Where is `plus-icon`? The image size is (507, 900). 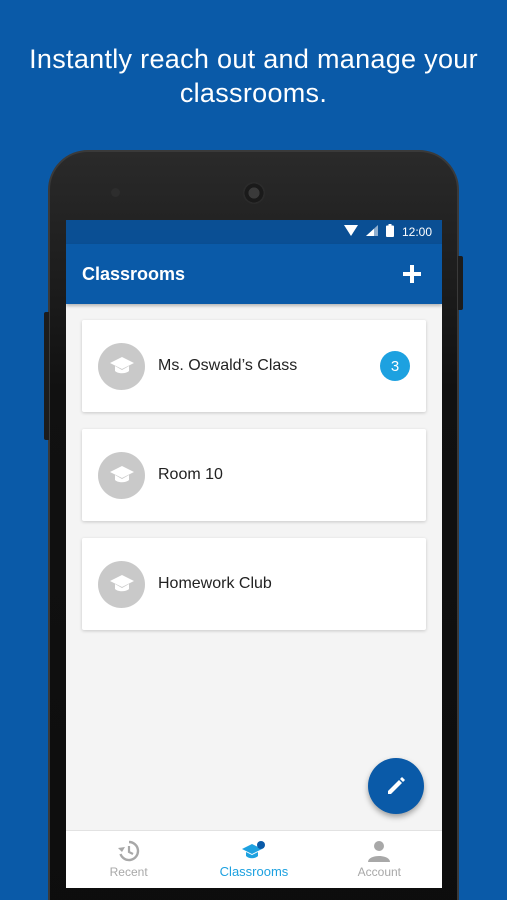 plus-icon is located at coordinates (412, 274).